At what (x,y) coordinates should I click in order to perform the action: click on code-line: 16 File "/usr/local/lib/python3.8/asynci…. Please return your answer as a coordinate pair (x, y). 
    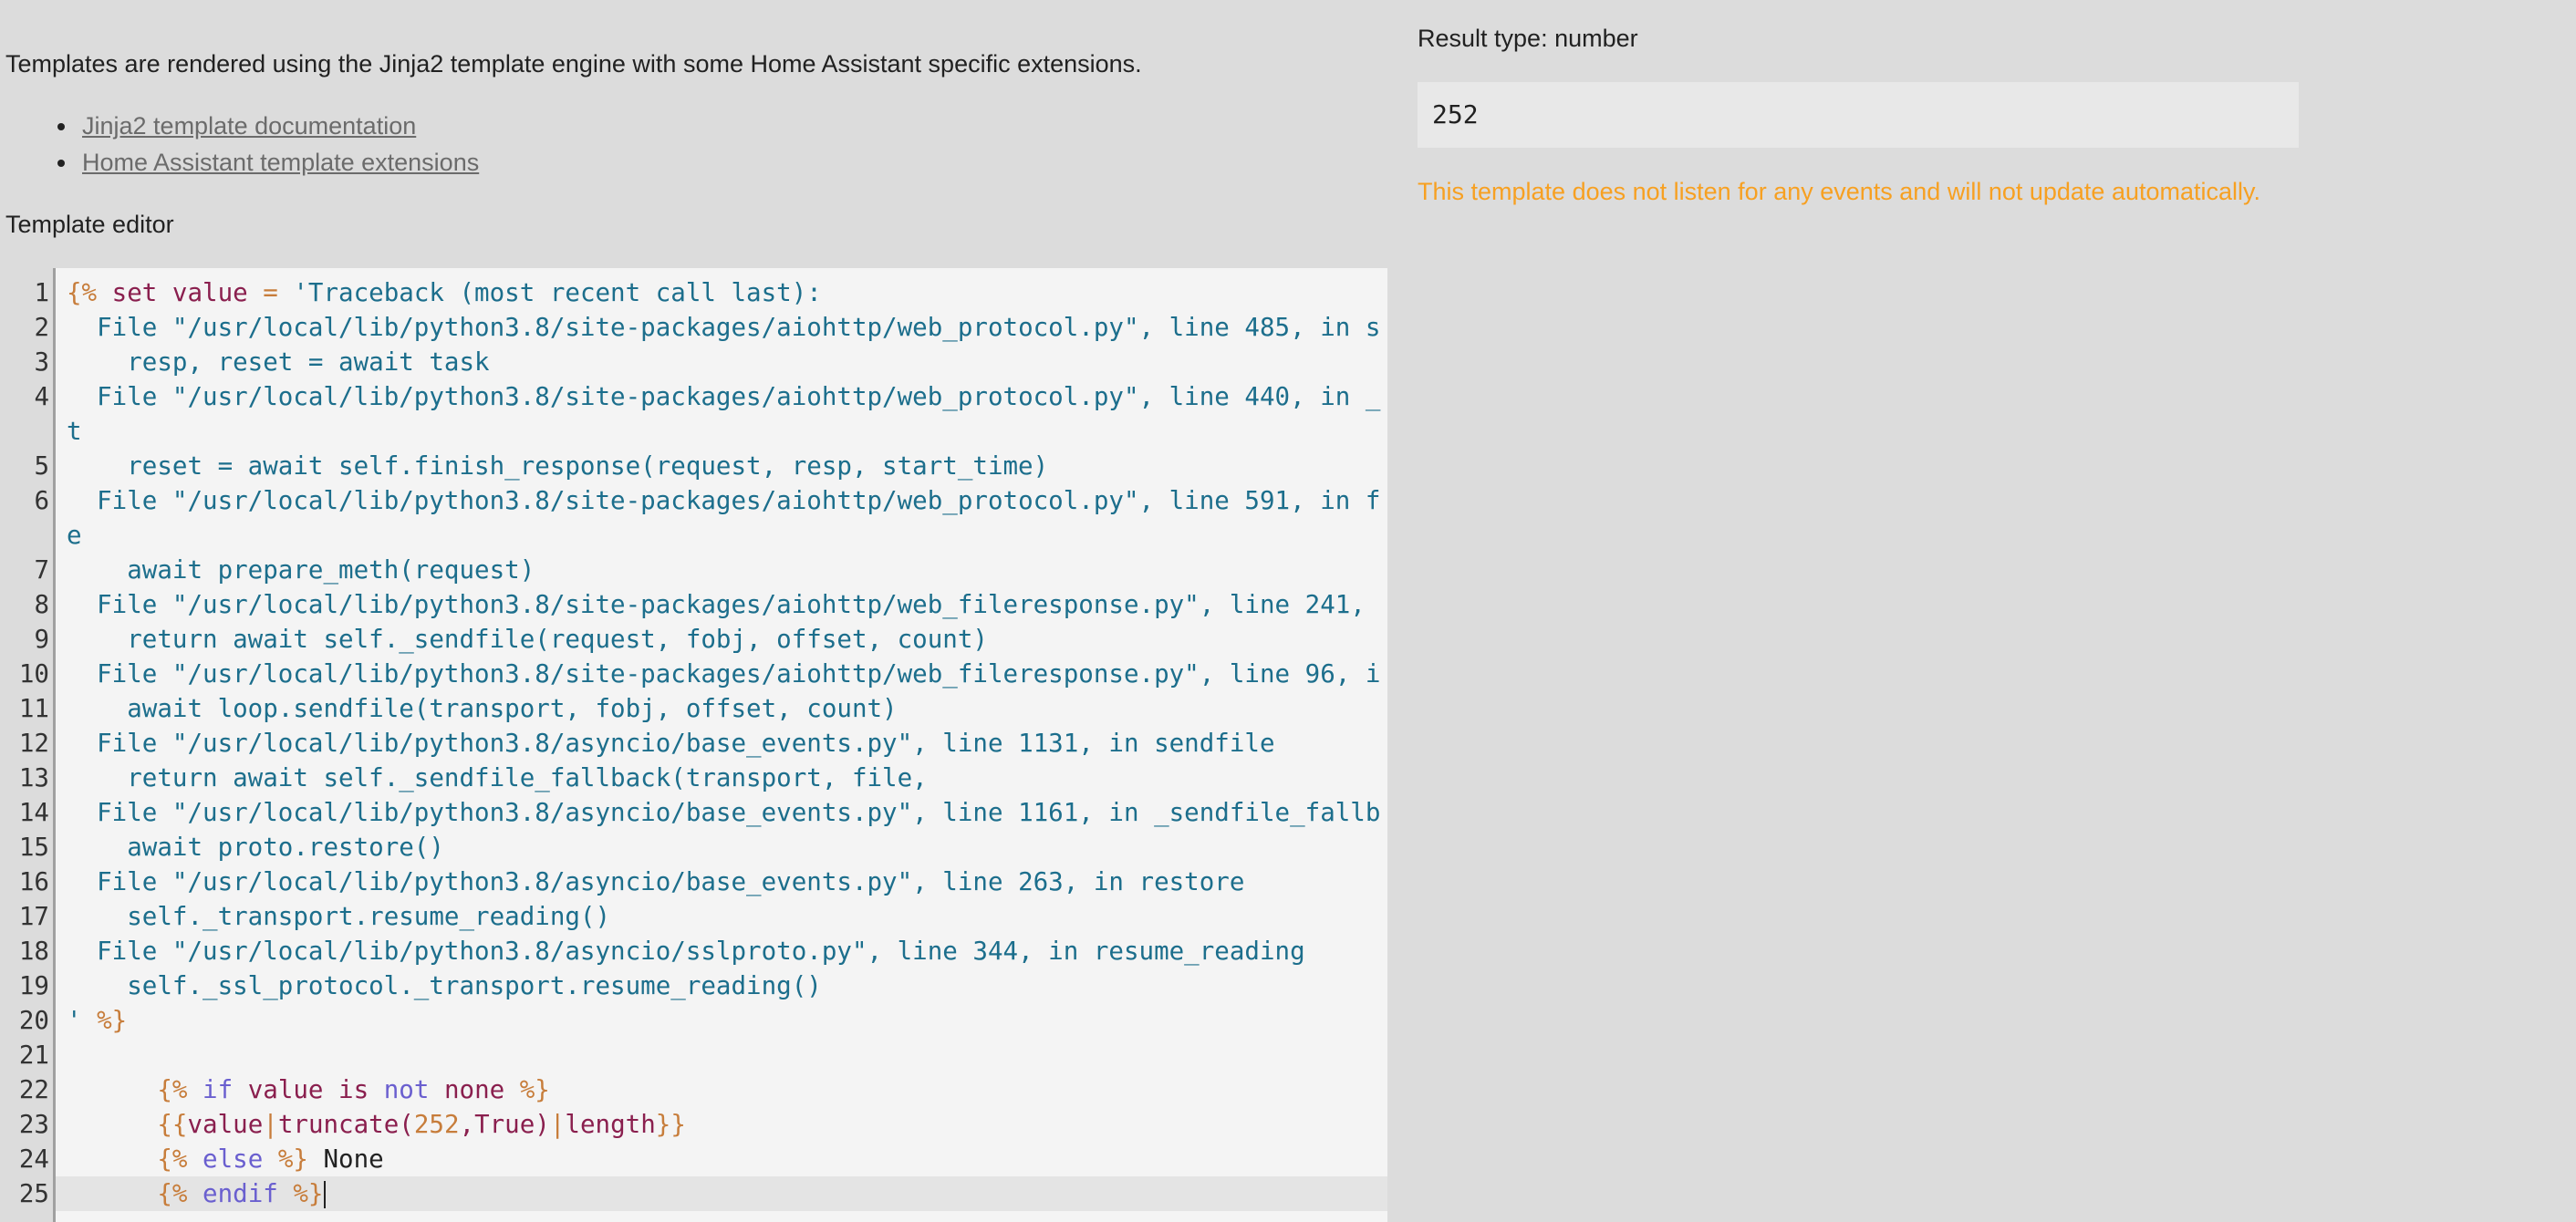
    Looking at the image, I should click on (703, 882).